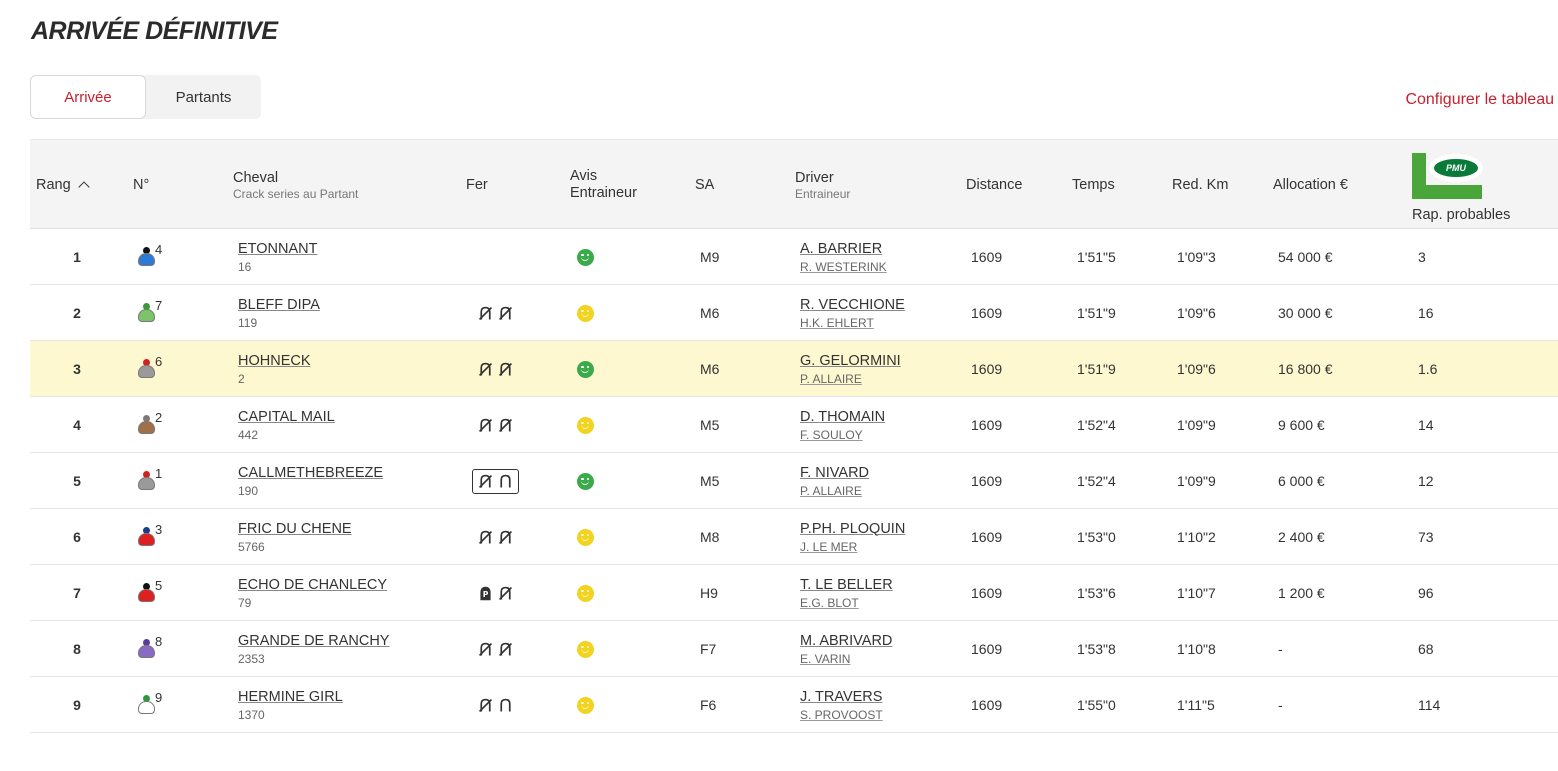  Describe the element at coordinates (148, 649) in the screenshot. I see `jockey-silk-icon: 8` at that location.